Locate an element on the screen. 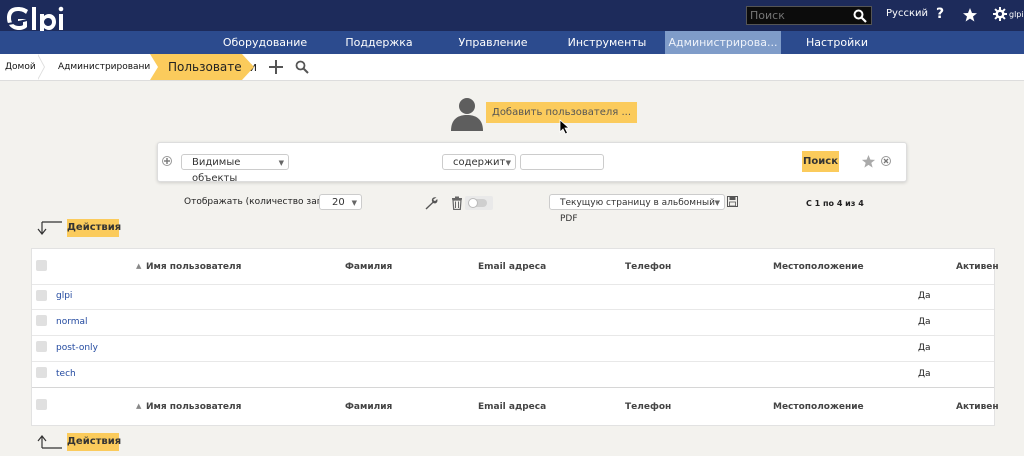 The width and height of the screenshot is (1024, 456). user-link: post-only is located at coordinates (77, 348).